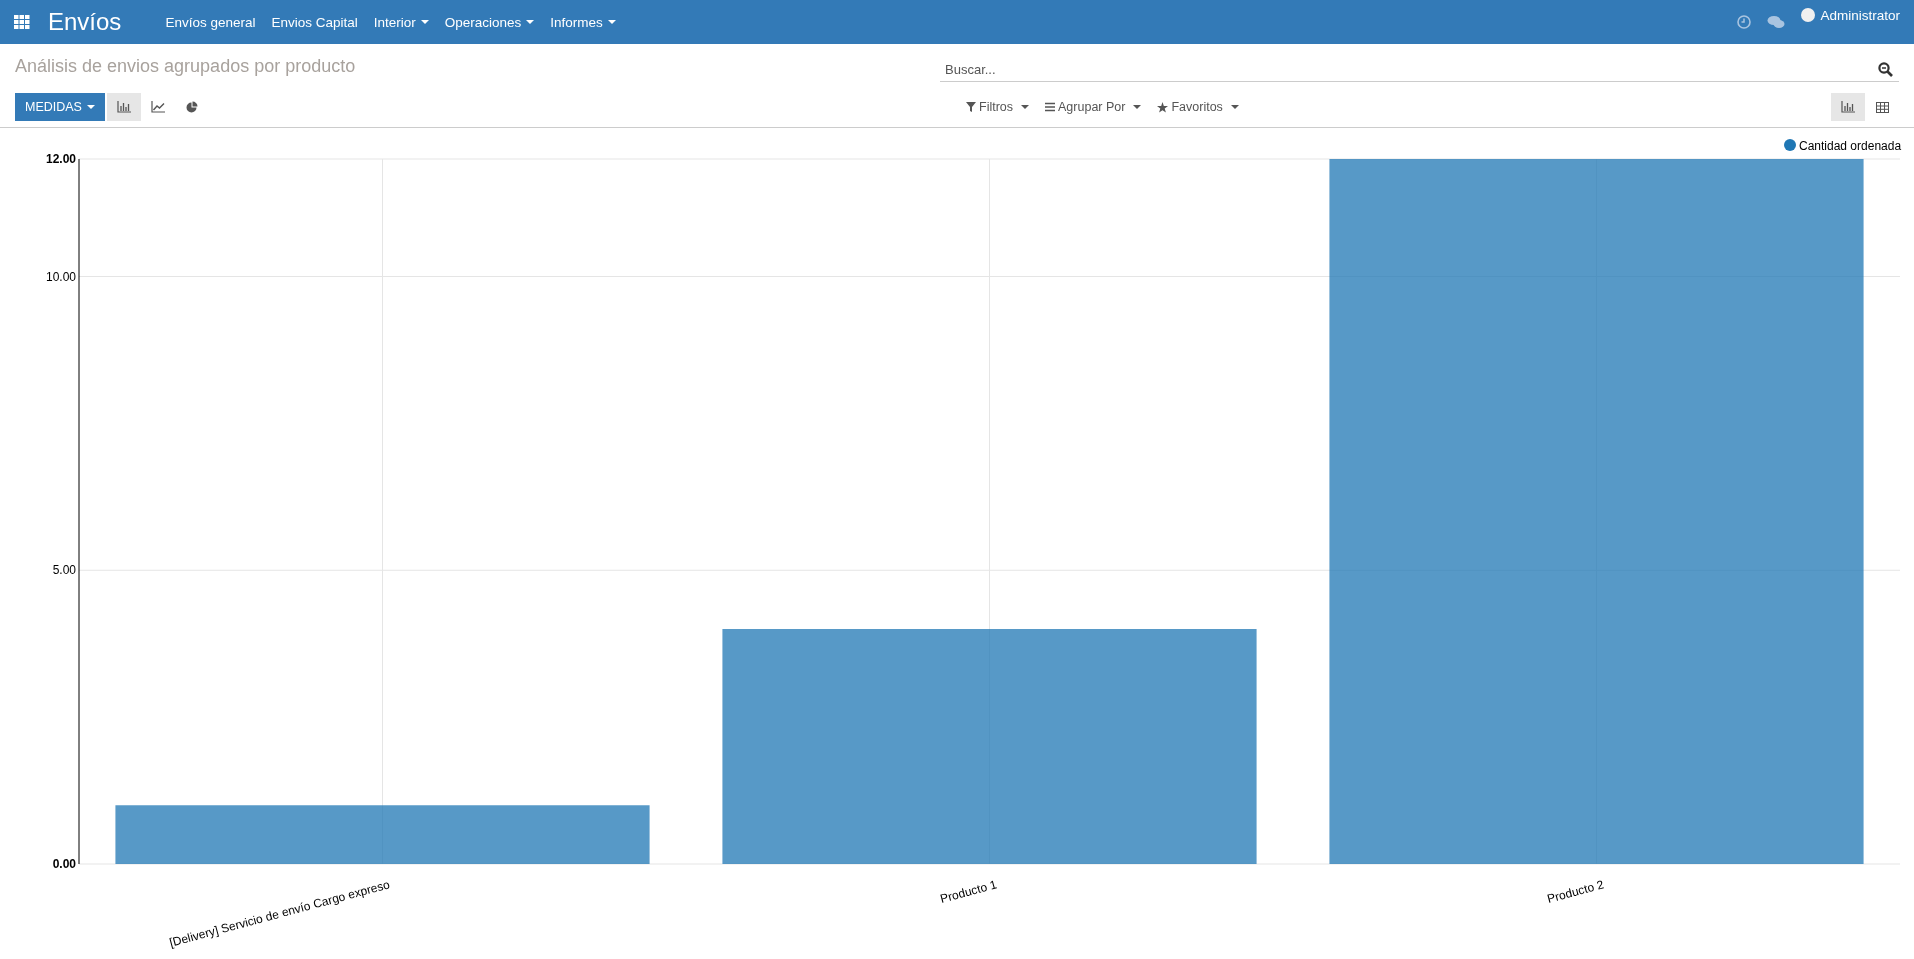 The width and height of the screenshot is (1914, 959). What do you see at coordinates (1882, 107) in the screenshot?
I see `table-icon` at bounding box center [1882, 107].